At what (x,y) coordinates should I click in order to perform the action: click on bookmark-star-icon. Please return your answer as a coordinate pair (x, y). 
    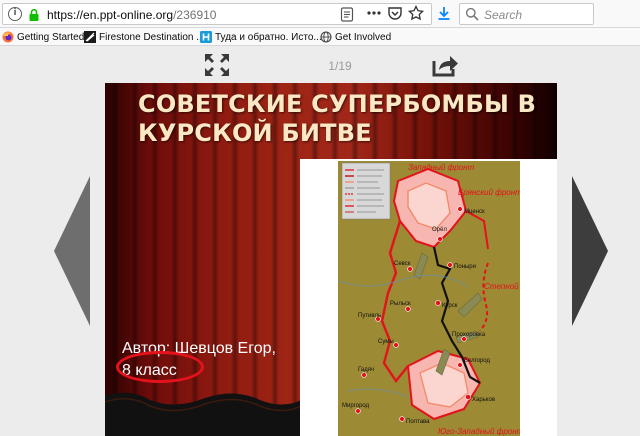
    Looking at the image, I should click on (416, 13).